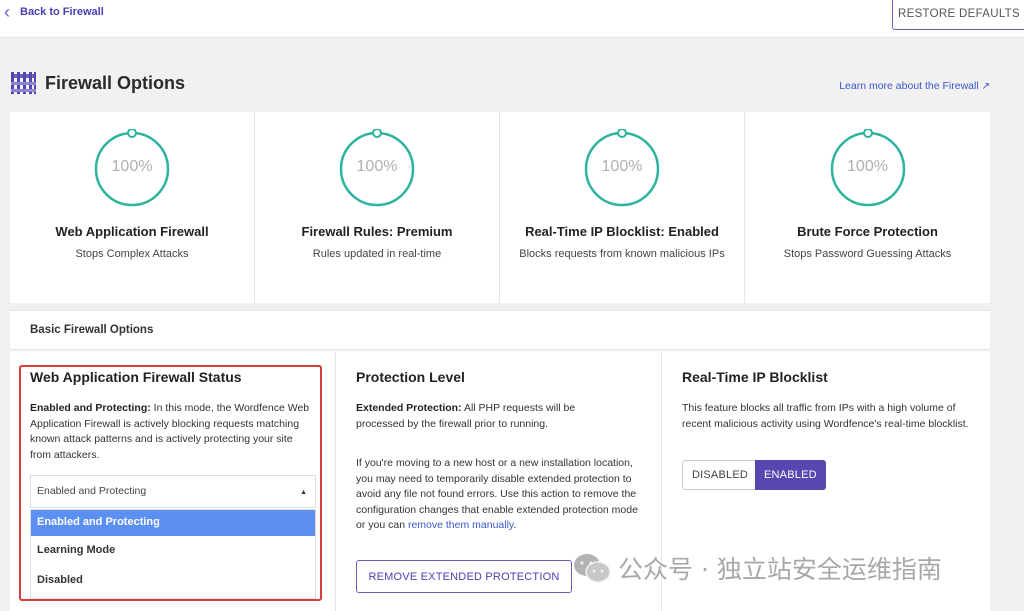 This screenshot has width=1024, height=611. I want to click on watermark: 公众号 · 独立站安全运维指南, so click(757, 568).